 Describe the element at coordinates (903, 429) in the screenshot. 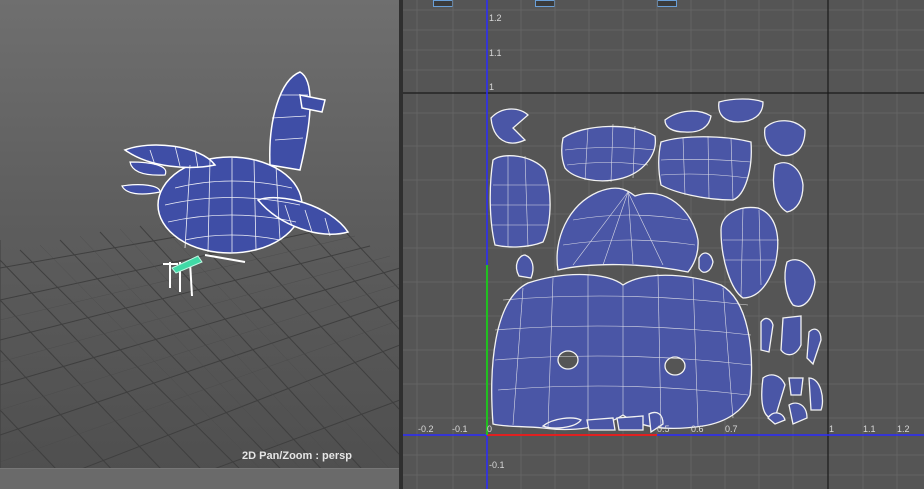

I see `x-tick-label: 1.2` at that location.